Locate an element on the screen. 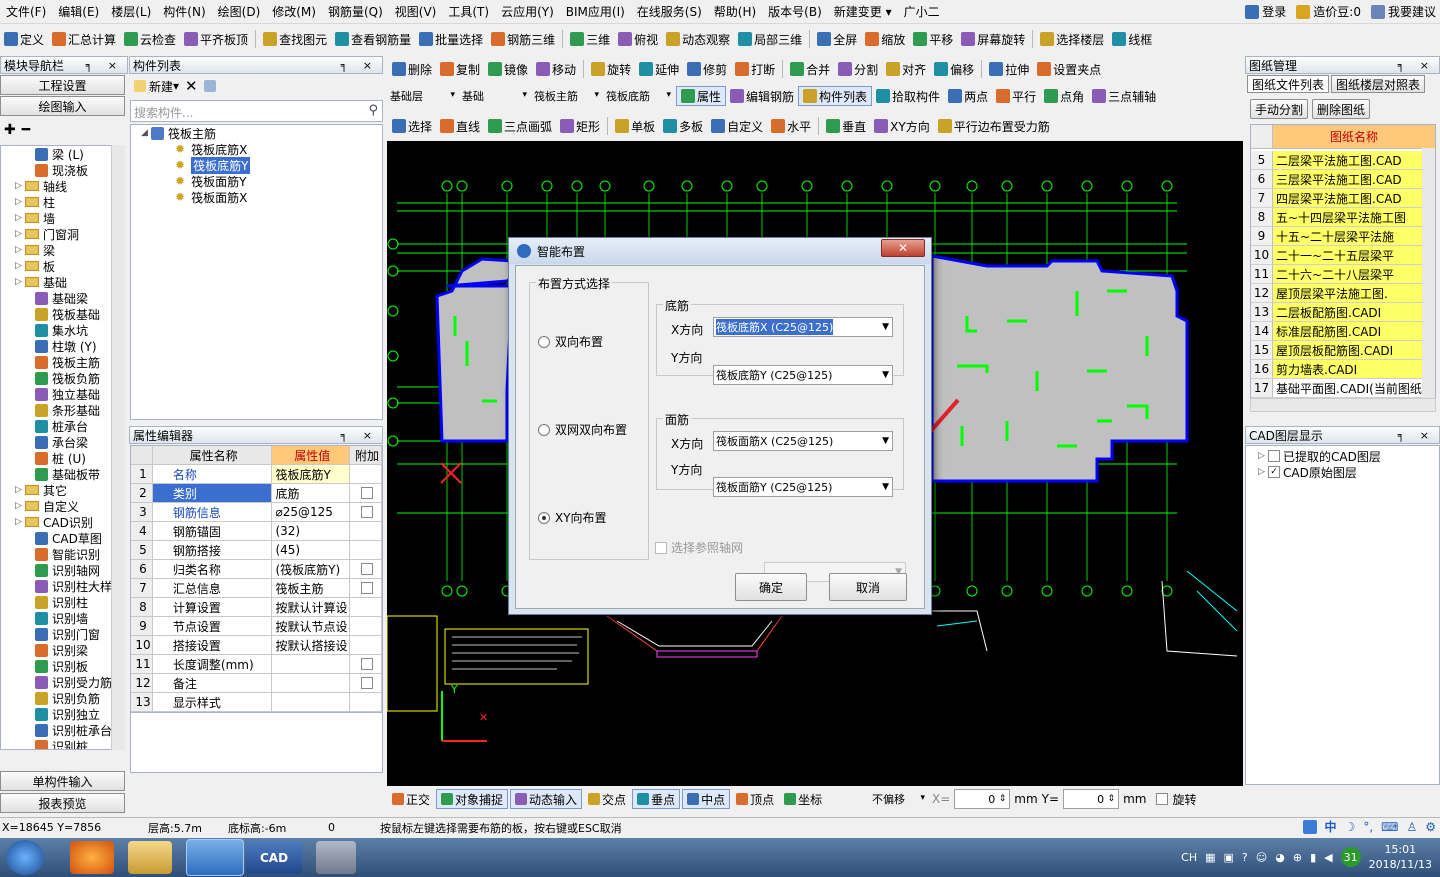 This screenshot has height=877, width=1440. layer-original: ▷ ✓ CAD原始图层 is located at coordinates (1348, 472).